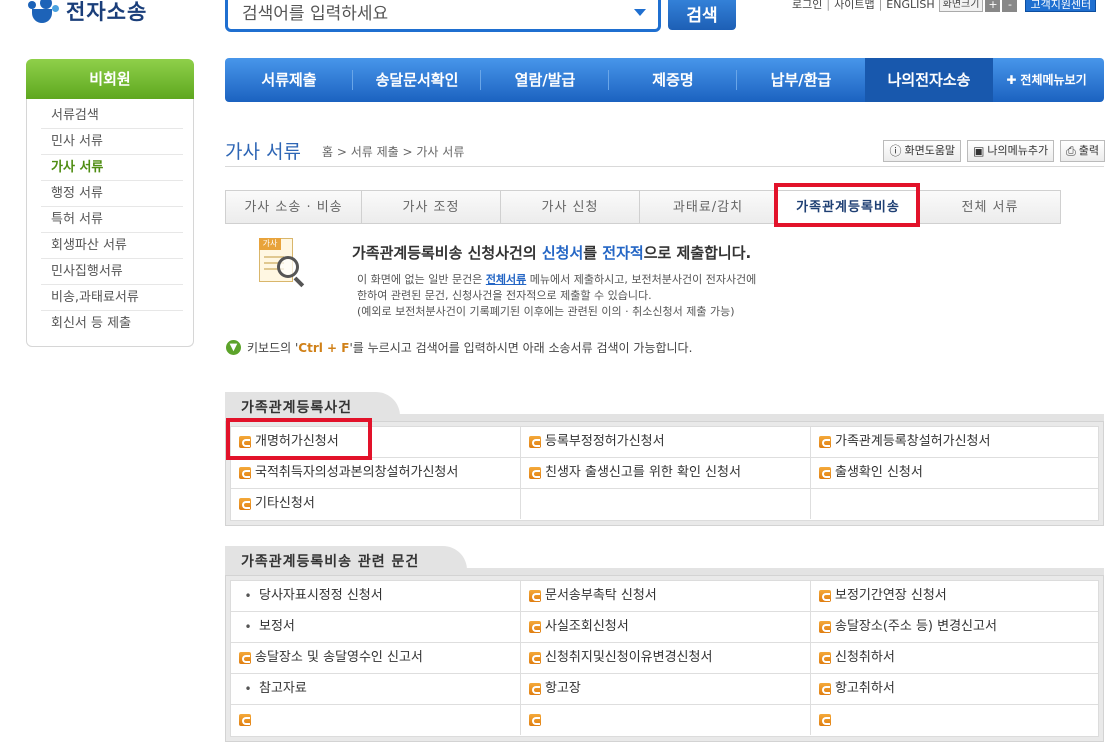 Image resolution: width=1115 pixels, height=742 pixels. Describe the element at coordinates (112, 116) in the screenshot. I see `sidebar-item-document-search: 서류검색` at that location.